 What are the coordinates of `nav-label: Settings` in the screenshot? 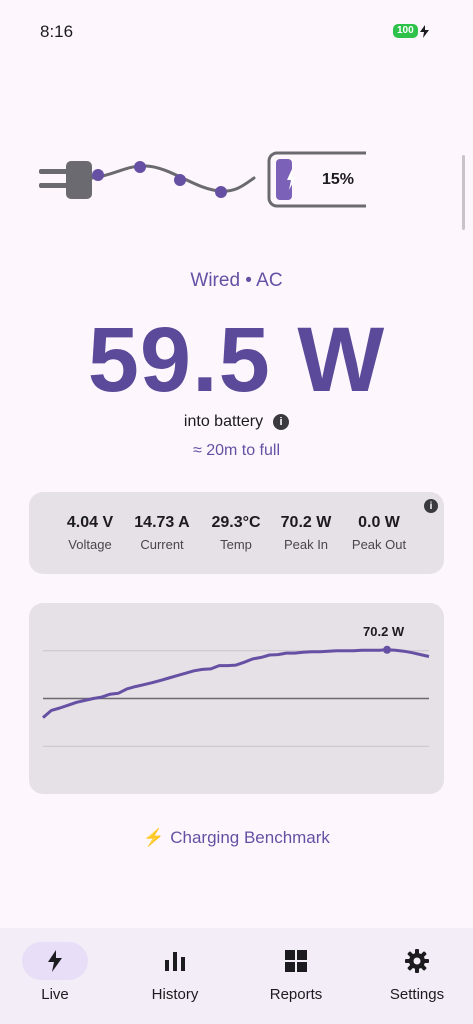 It's located at (417, 994).